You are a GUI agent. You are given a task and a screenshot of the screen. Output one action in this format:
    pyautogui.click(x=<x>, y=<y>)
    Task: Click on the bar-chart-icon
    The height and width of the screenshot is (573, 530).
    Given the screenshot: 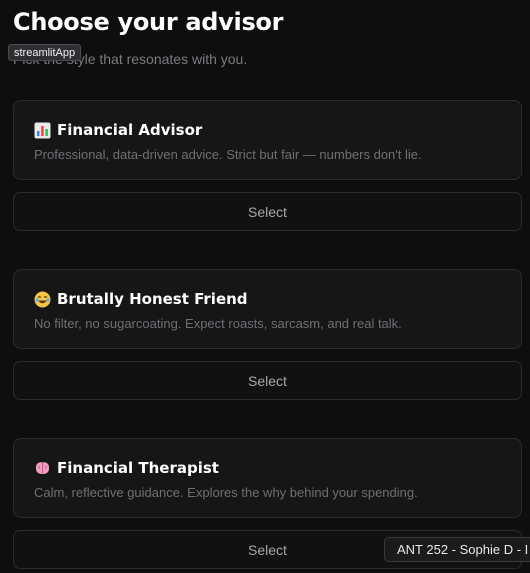 What is the action you would take?
    pyautogui.click(x=42, y=130)
    